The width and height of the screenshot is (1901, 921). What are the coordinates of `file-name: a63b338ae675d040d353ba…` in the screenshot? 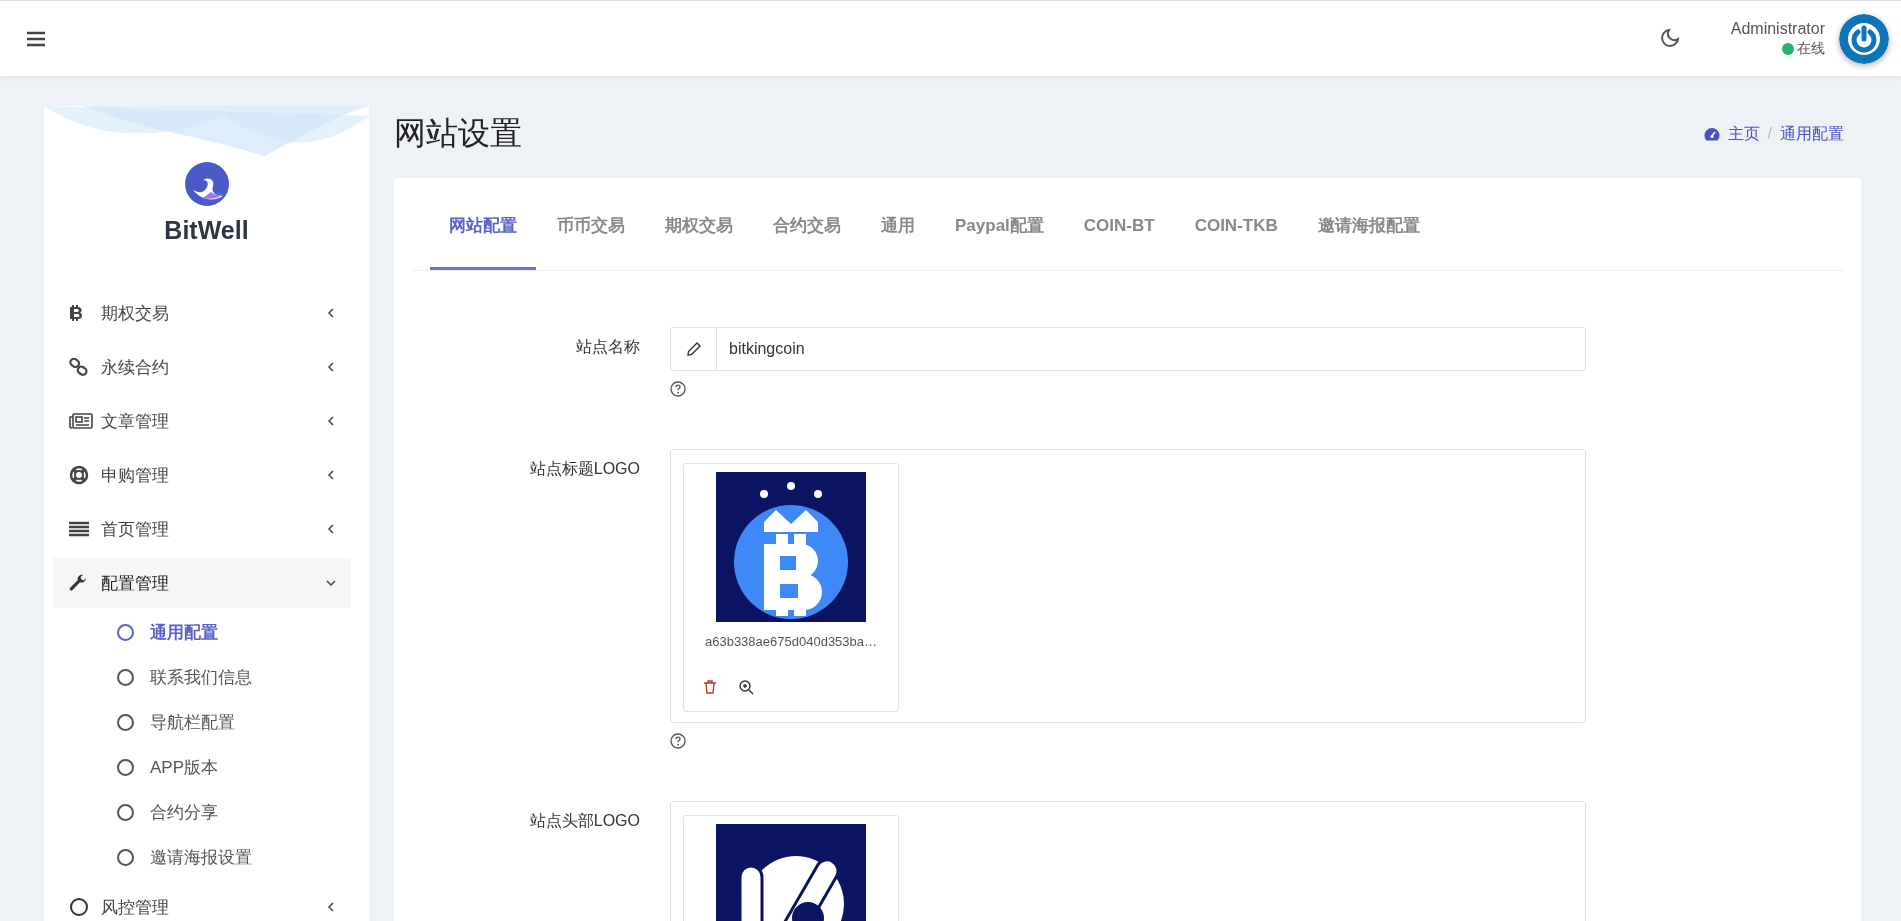 It's located at (791, 641).